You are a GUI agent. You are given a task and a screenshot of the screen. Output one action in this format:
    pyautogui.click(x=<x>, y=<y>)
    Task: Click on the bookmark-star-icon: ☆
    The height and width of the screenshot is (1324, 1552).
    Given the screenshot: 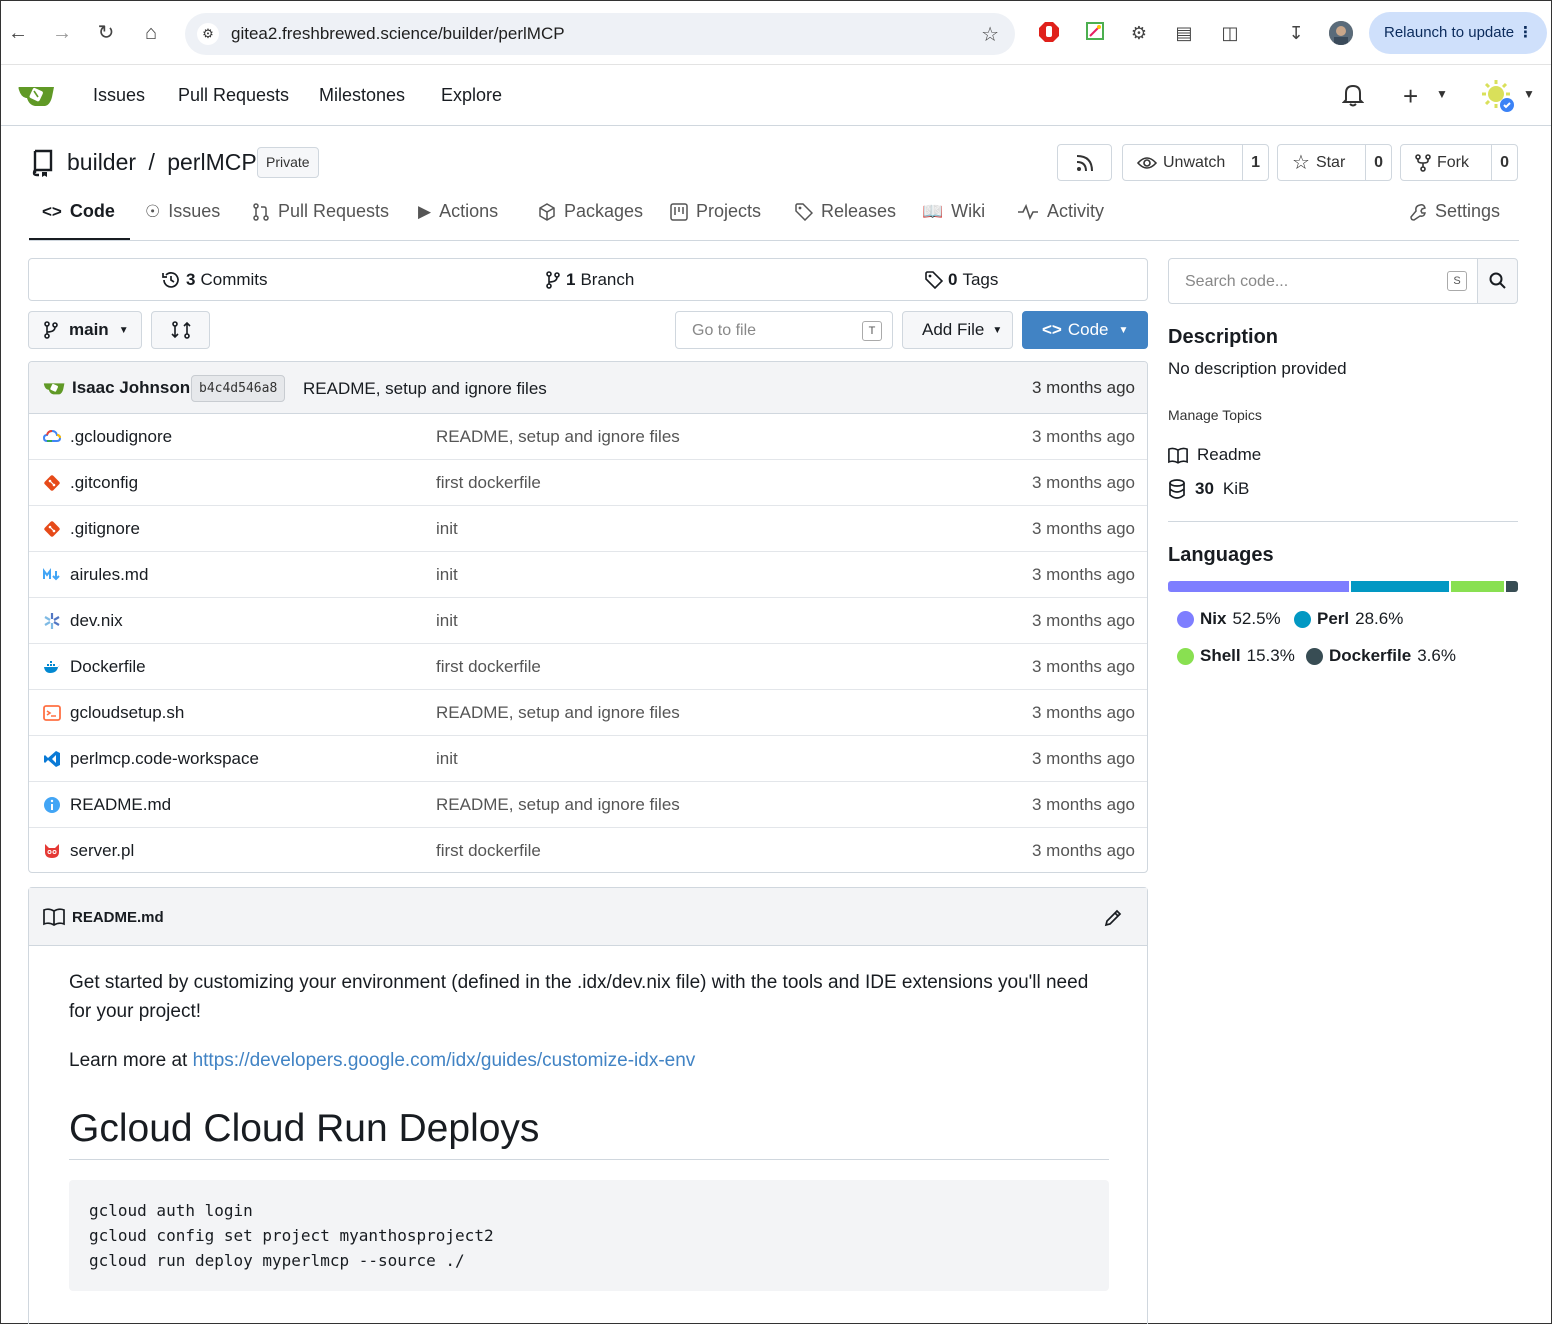 What is the action you would take?
    pyautogui.click(x=990, y=34)
    